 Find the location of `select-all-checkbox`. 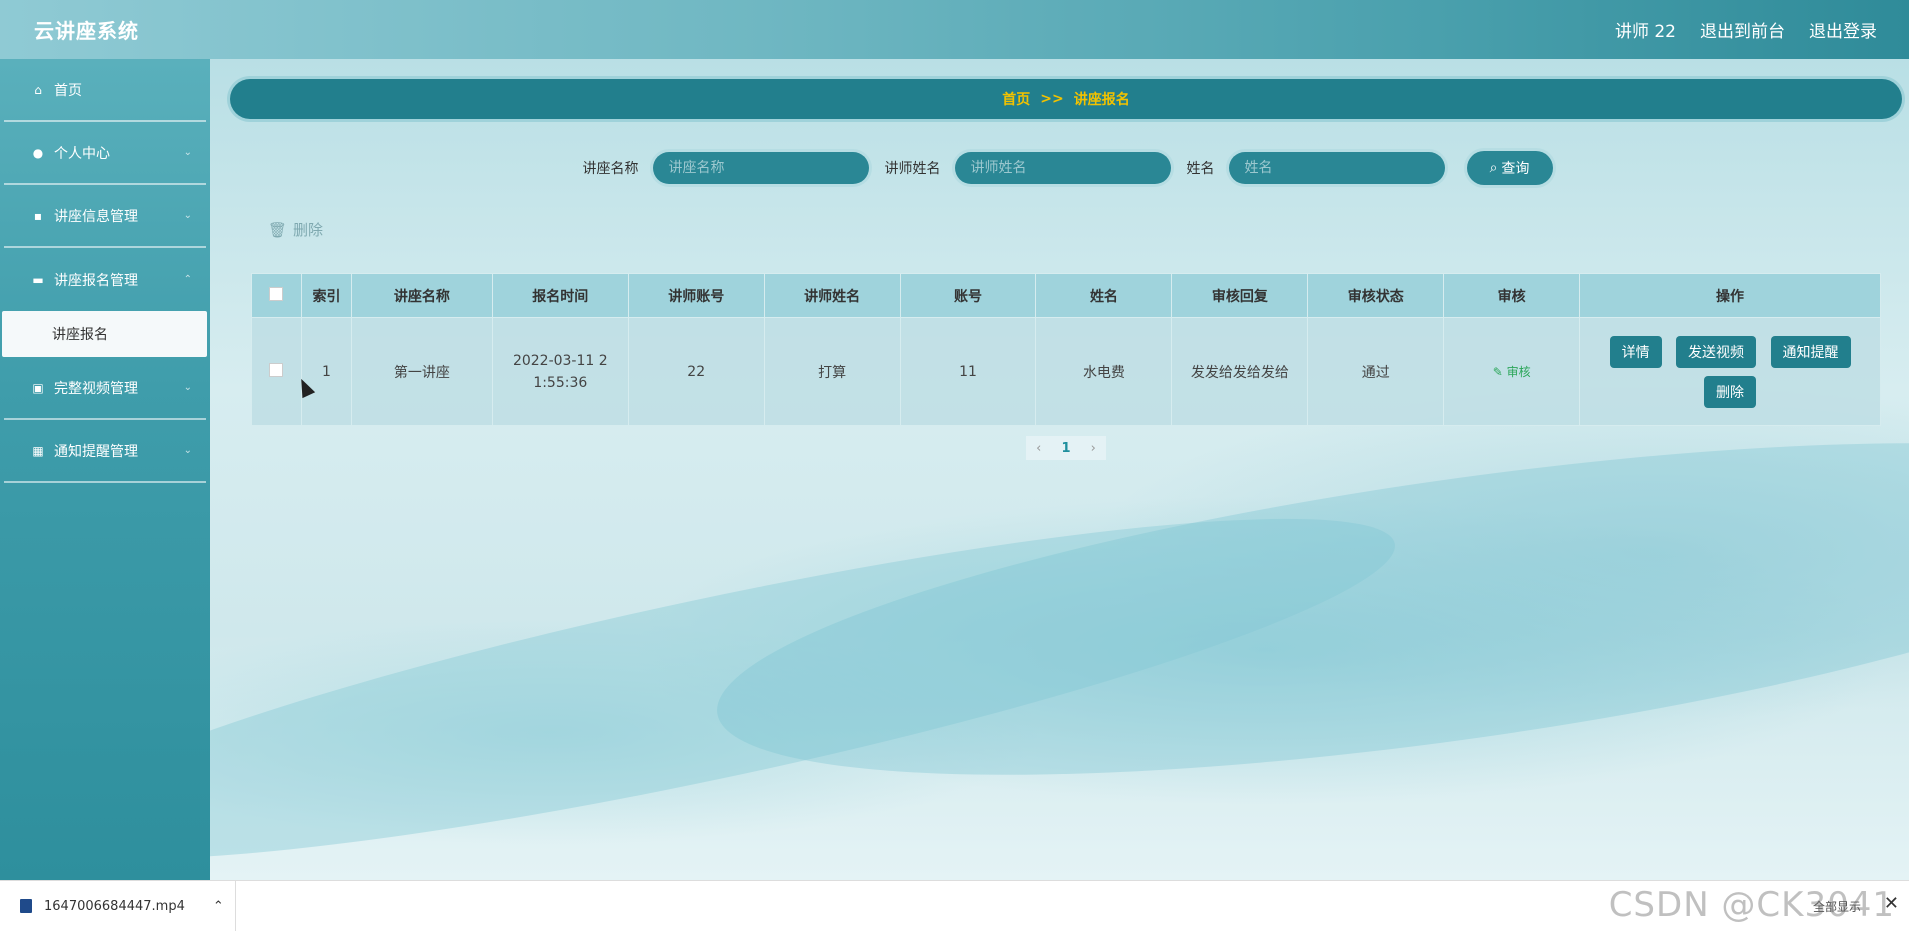

select-all-checkbox is located at coordinates (276, 293).